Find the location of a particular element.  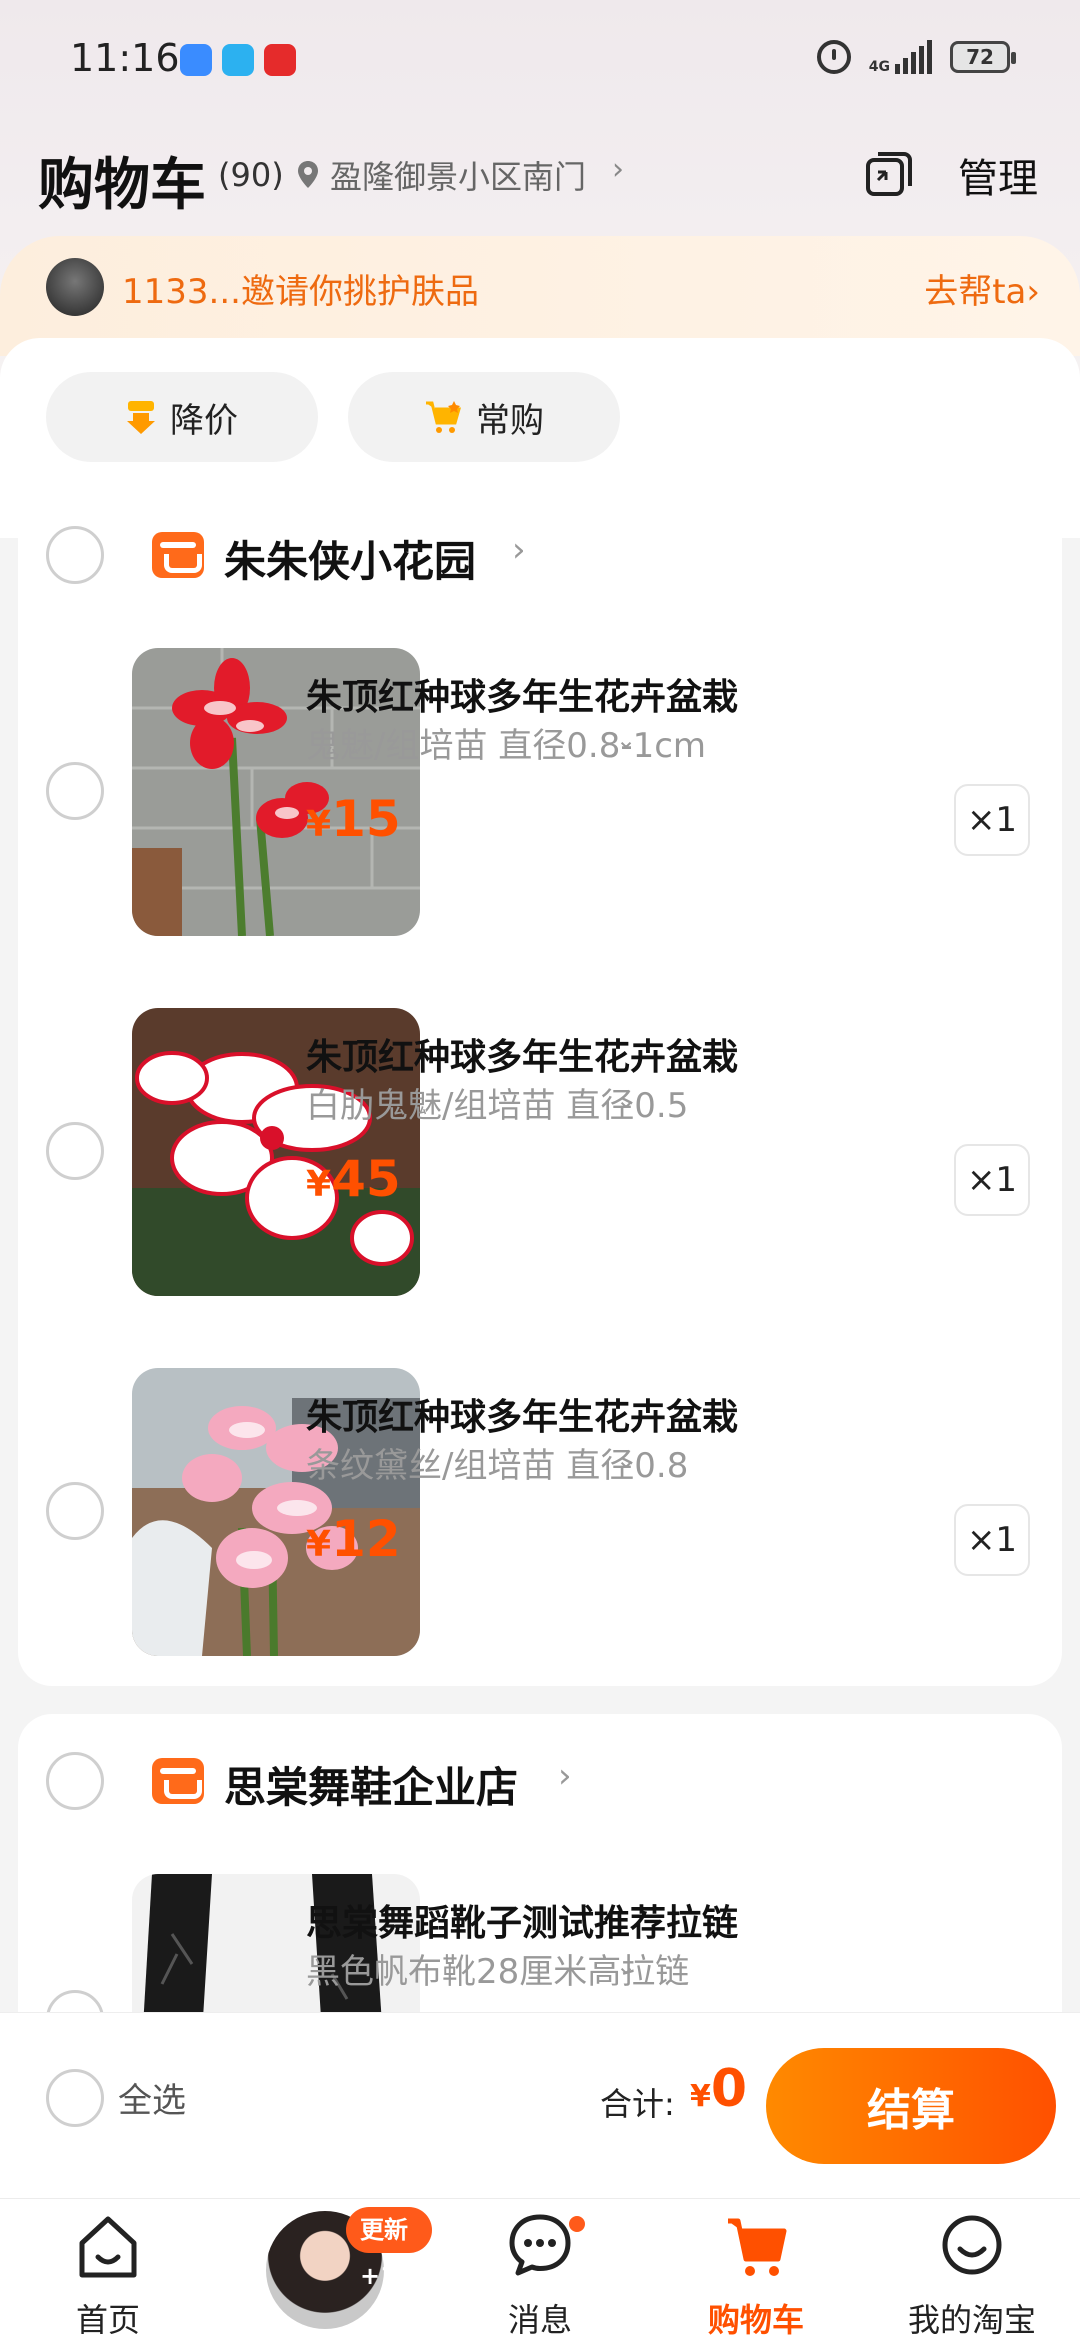

update-badge: 更新+1 is located at coordinates (389, 2248).